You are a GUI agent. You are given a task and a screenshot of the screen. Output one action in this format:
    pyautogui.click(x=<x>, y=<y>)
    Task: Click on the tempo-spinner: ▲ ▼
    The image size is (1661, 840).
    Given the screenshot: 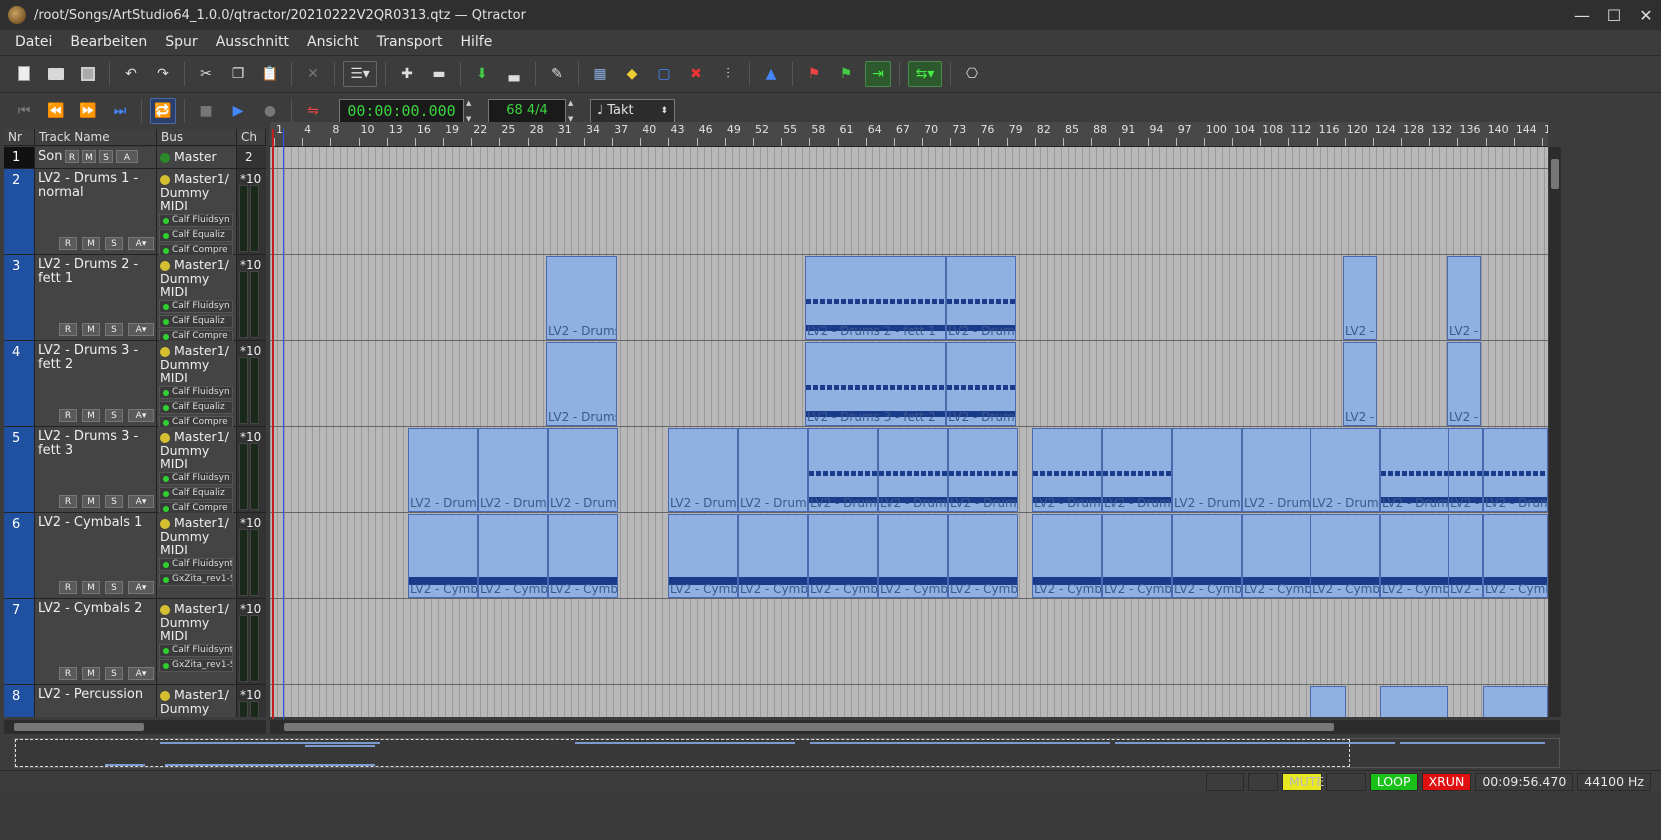 What is the action you would take?
    pyautogui.click(x=573, y=111)
    